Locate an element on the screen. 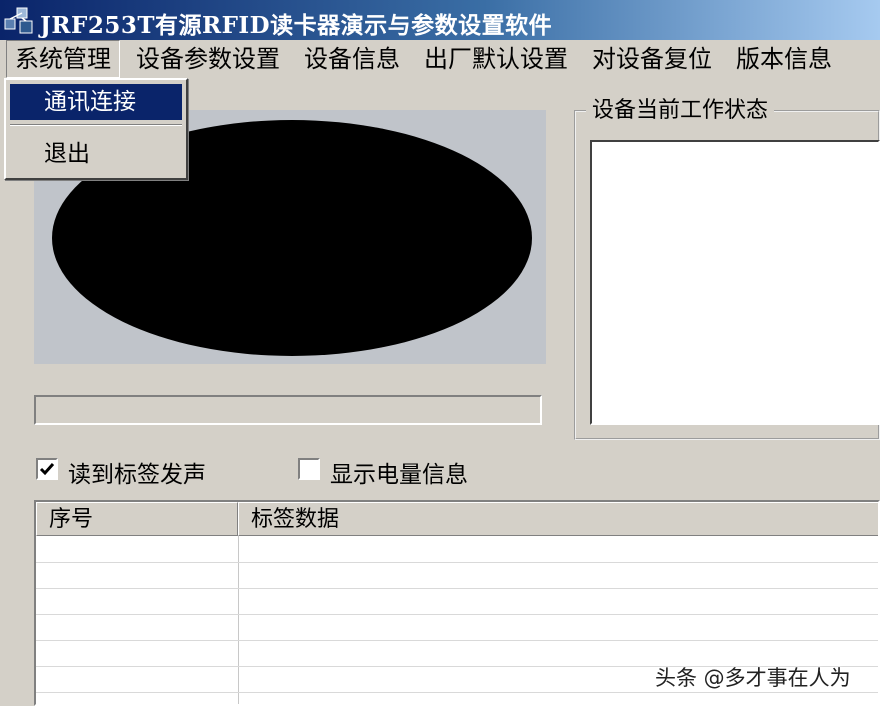 This screenshot has height=706, width=880. menu-device-reset: 对设备复位 is located at coordinates (652, 59).